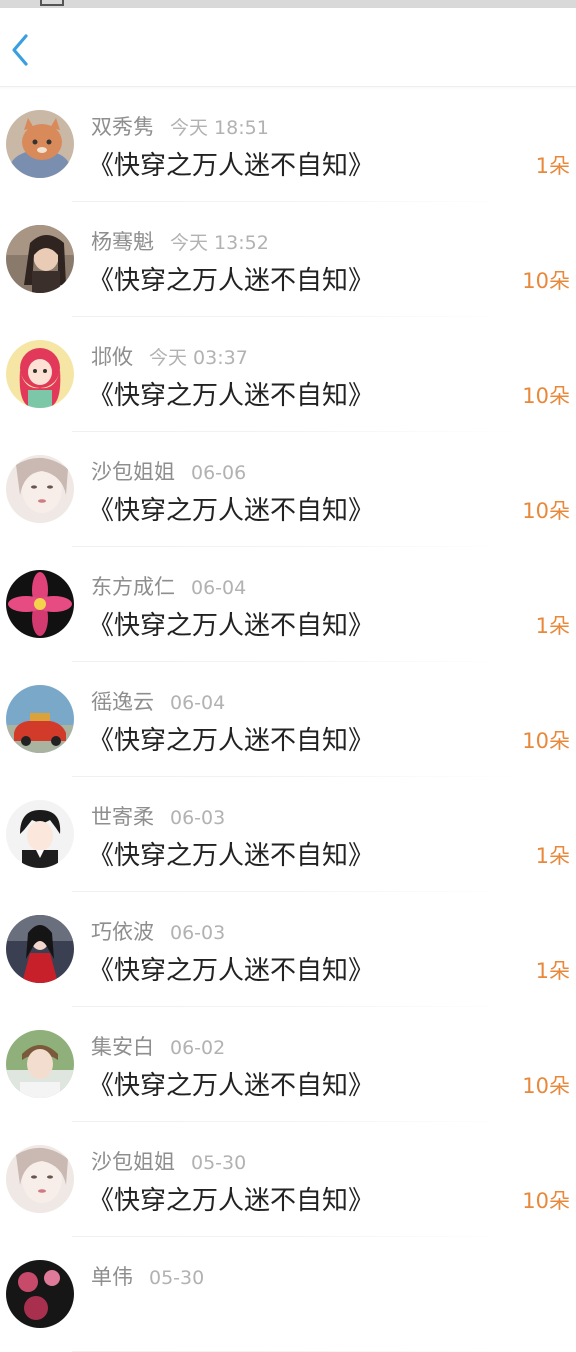 This screenshot has height=1352, width=576. I want to click on chevron-left-icon, so click(20, 50).